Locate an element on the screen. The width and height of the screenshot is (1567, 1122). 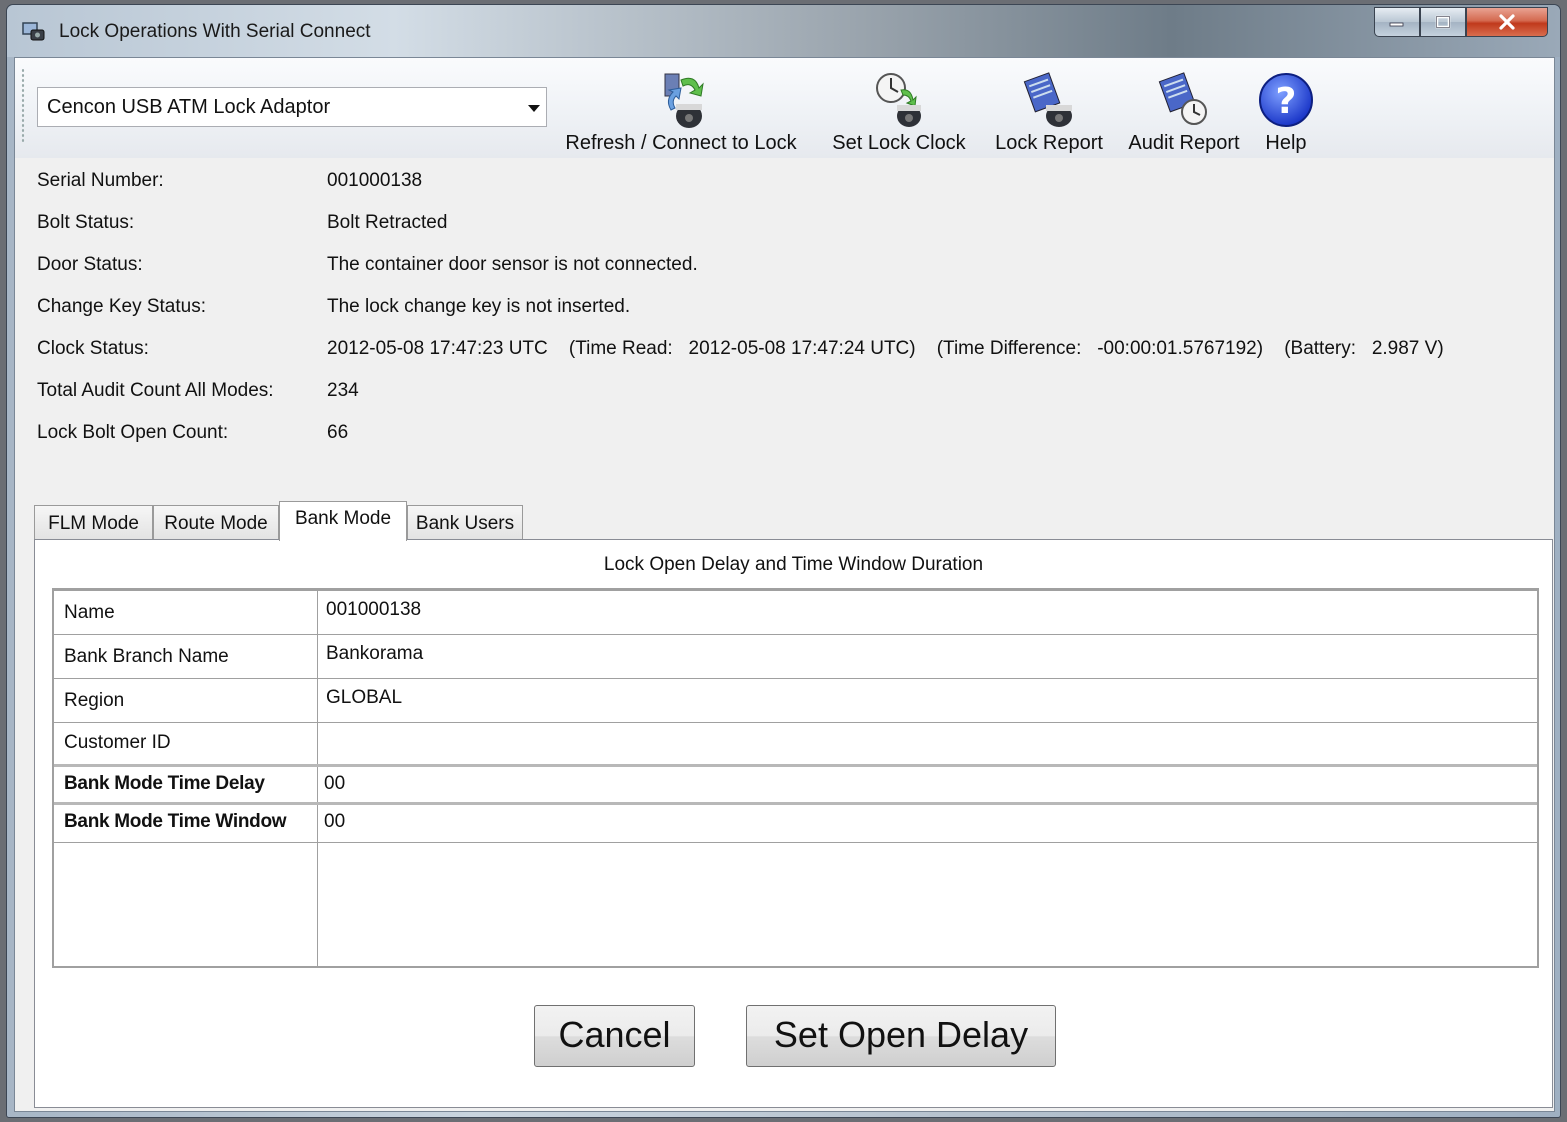
window-title: Lock Operations With Serial Connect is located at coordinates (215, 31).